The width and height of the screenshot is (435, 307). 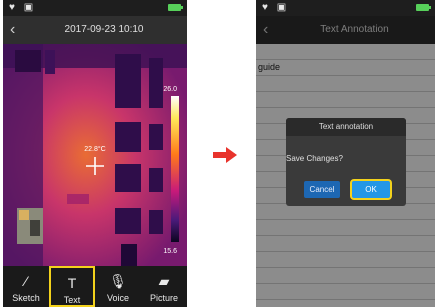 What do you see at coordinates (26, 281) in the screenshot?
I see `pen-icon: ⁄` at bounding box center [26, 281].